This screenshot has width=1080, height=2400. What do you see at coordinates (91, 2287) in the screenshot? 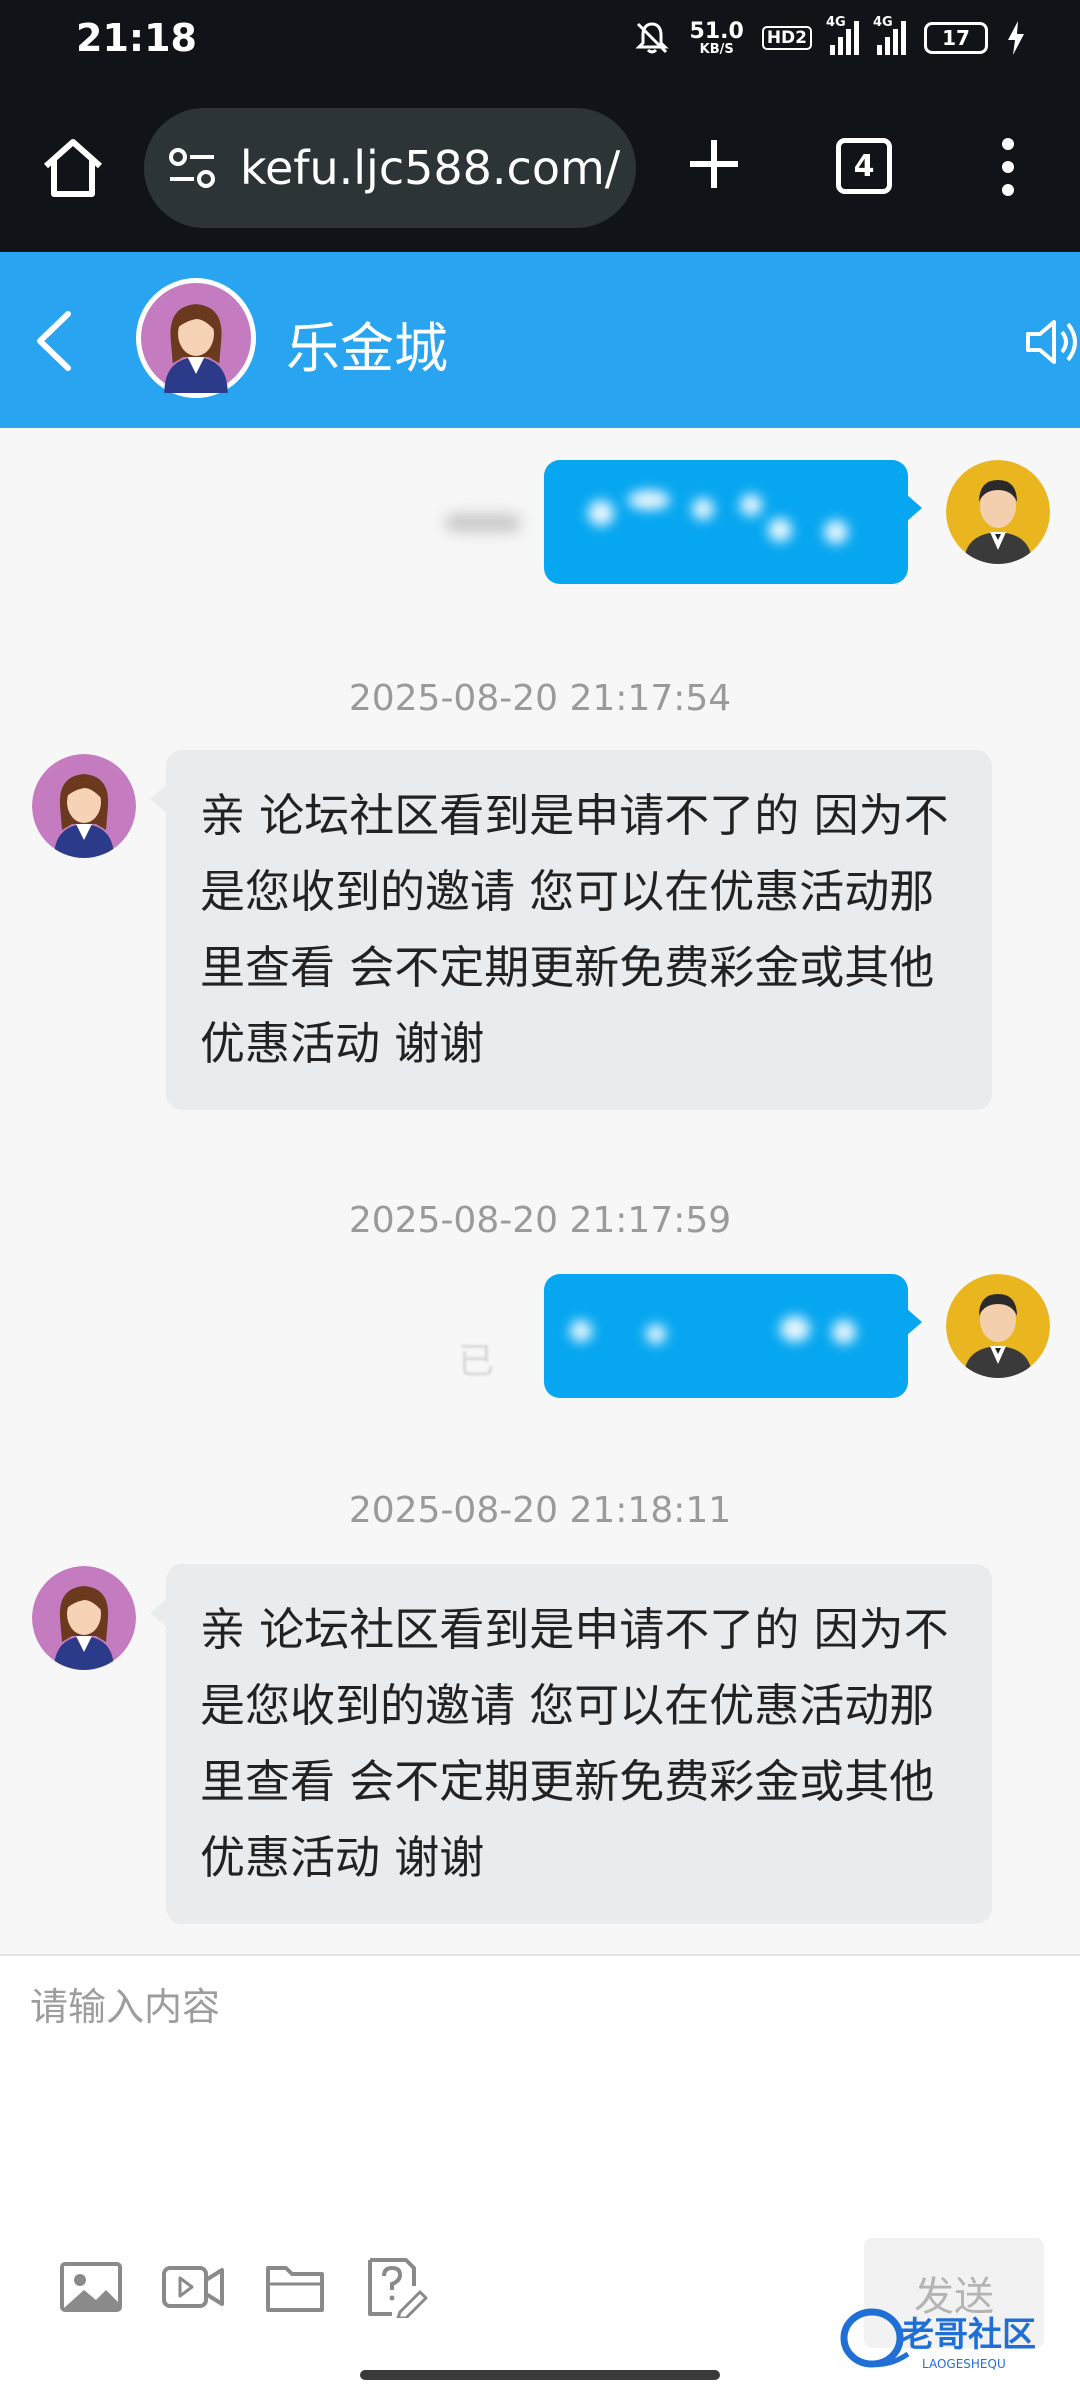
I see `image-upload-icon` at bounding box center [91, 2287].